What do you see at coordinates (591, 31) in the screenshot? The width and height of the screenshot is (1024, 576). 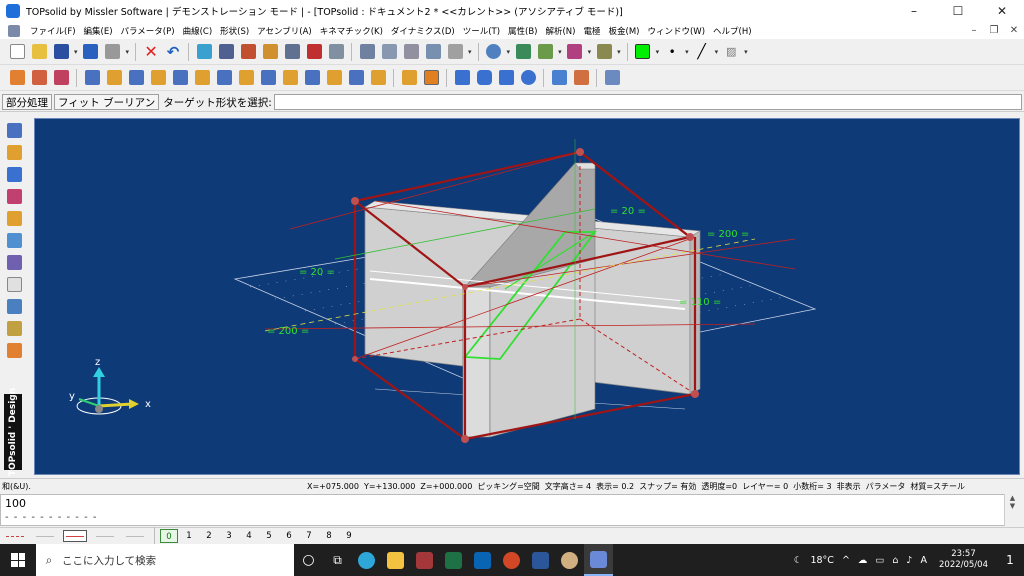 I see `menu-electrode: 電極` at bounding box center [591, 31].